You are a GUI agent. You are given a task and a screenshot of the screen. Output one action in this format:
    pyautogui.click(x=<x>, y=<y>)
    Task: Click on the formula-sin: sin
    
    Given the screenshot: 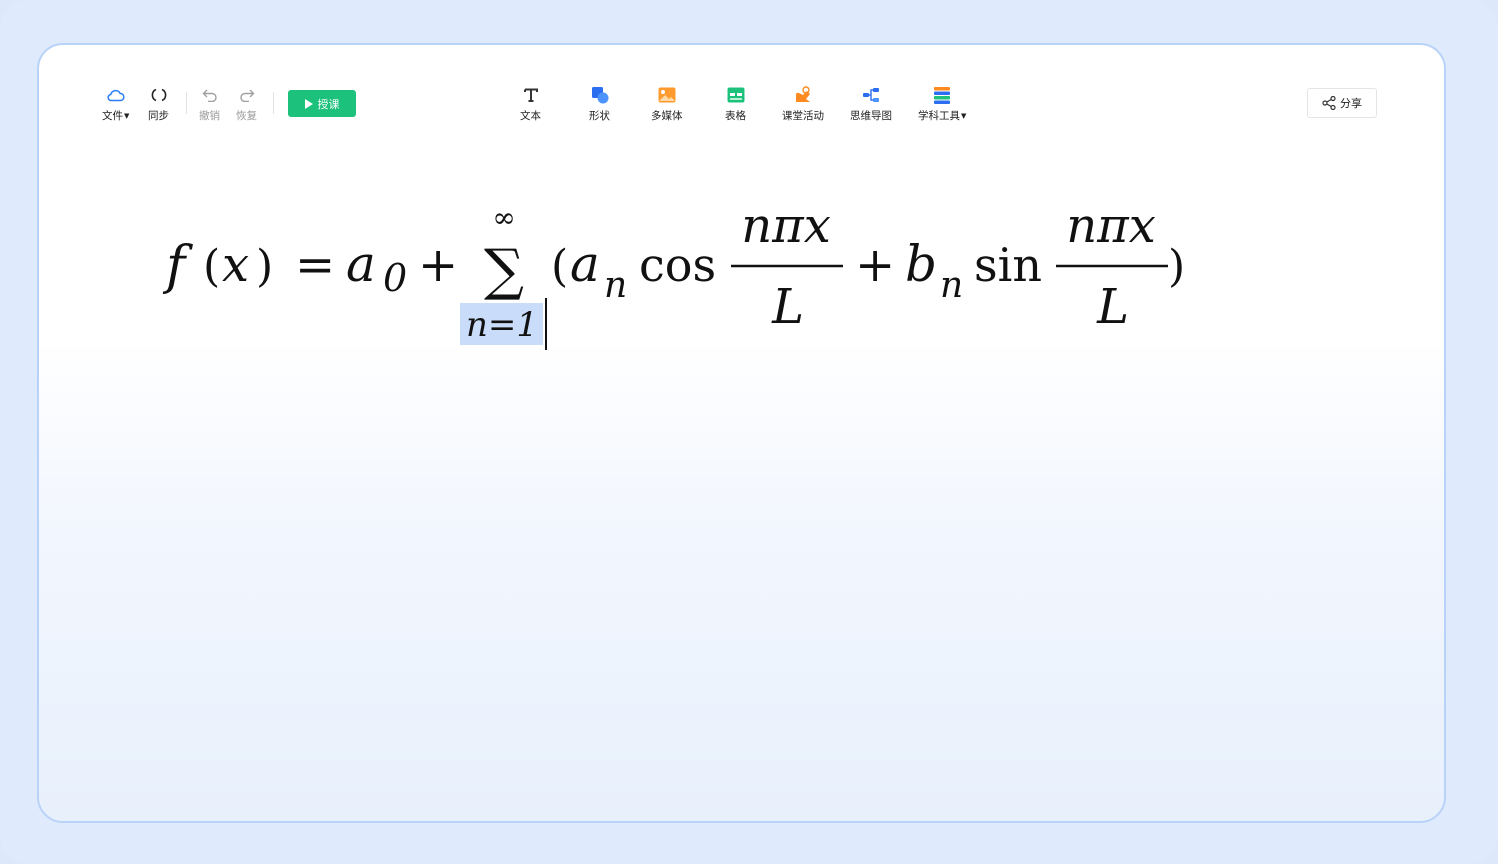 What is the action you would take?
    pyautogui.click(x=1008, y=265)
    